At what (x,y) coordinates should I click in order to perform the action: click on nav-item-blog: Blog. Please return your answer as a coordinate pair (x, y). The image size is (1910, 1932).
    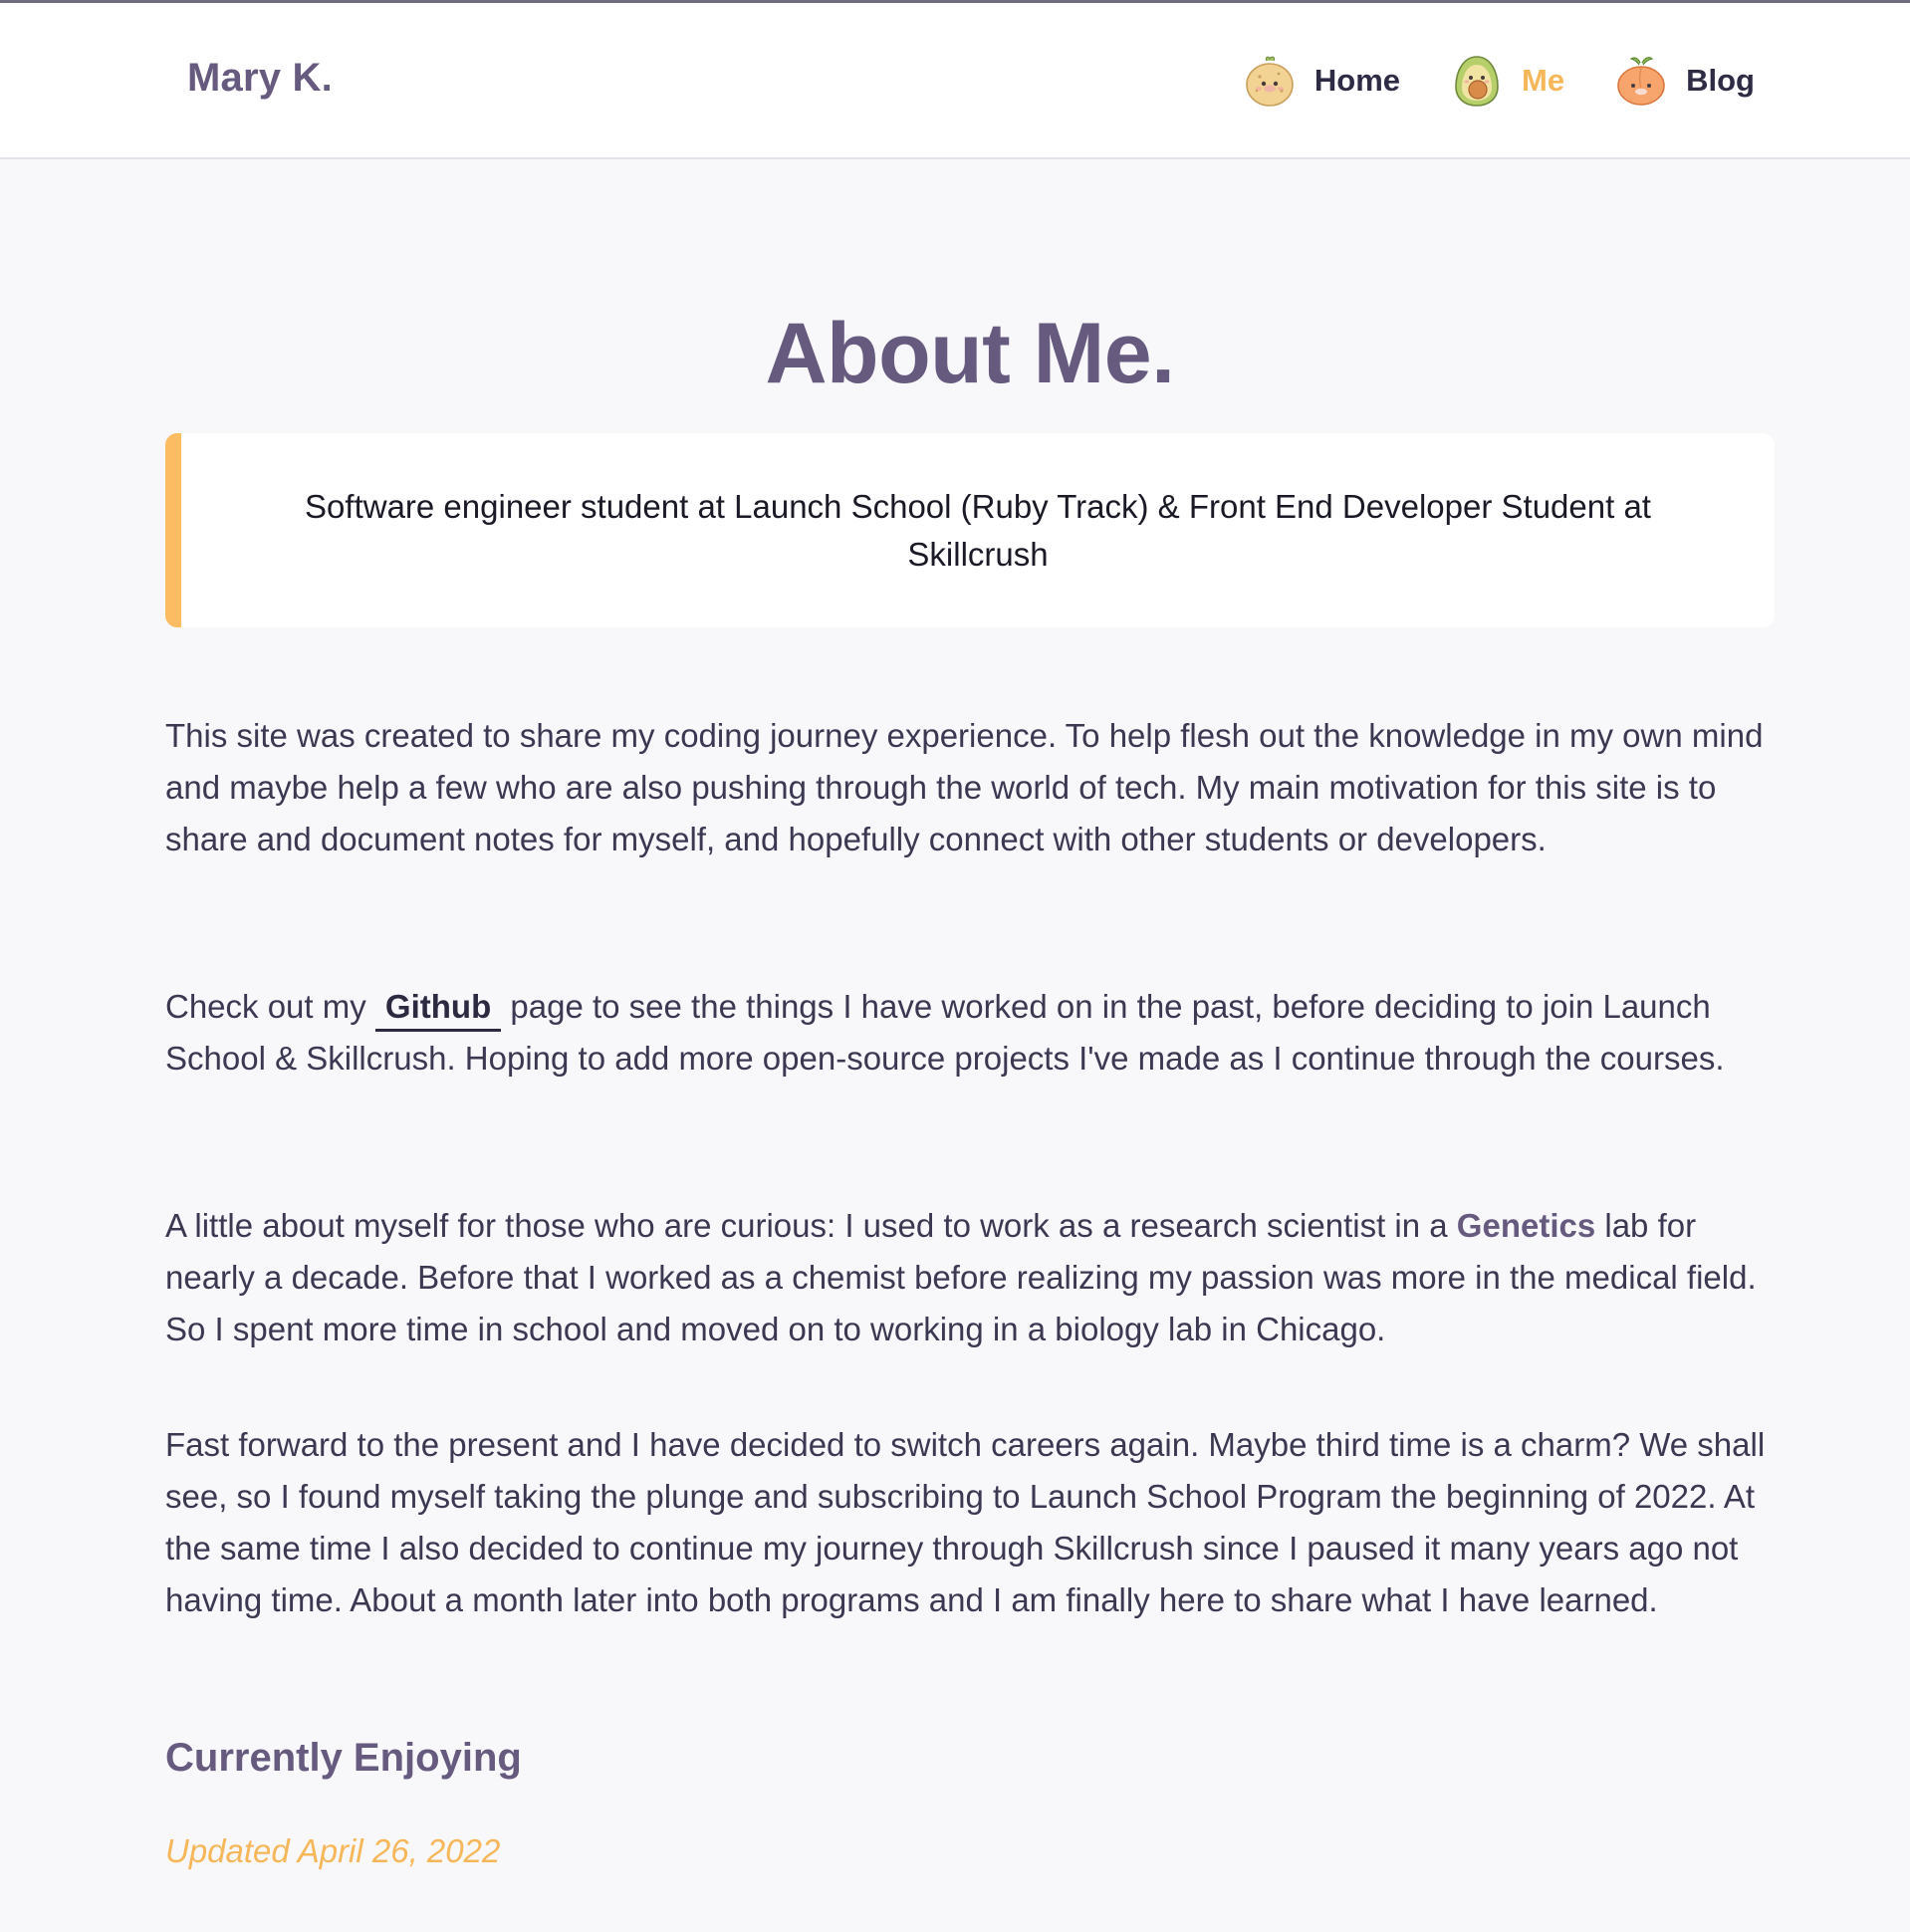
    Looking at the image, I should click on (1685, 81).